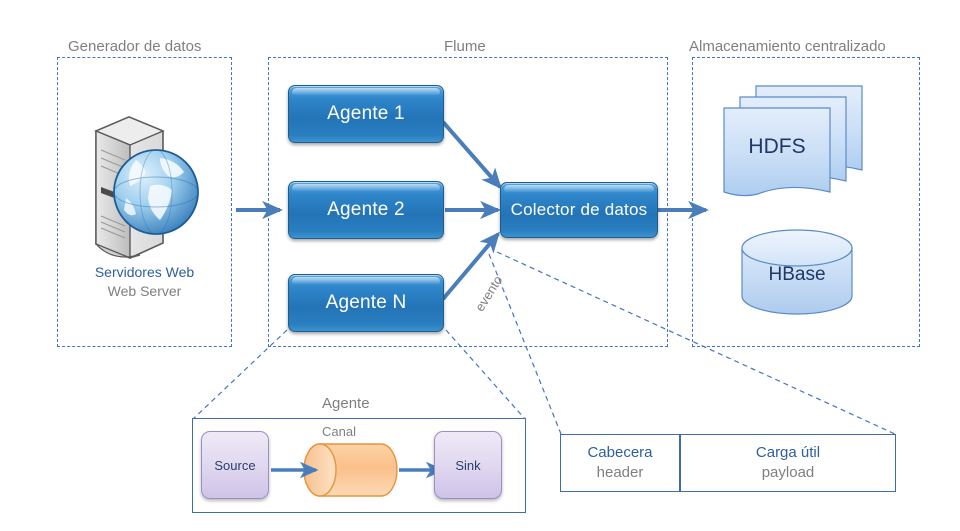 The height and width of the screenshot is (531, 960). I want to click on event-payload-cell: Carga útil payload, so click(788, 463).